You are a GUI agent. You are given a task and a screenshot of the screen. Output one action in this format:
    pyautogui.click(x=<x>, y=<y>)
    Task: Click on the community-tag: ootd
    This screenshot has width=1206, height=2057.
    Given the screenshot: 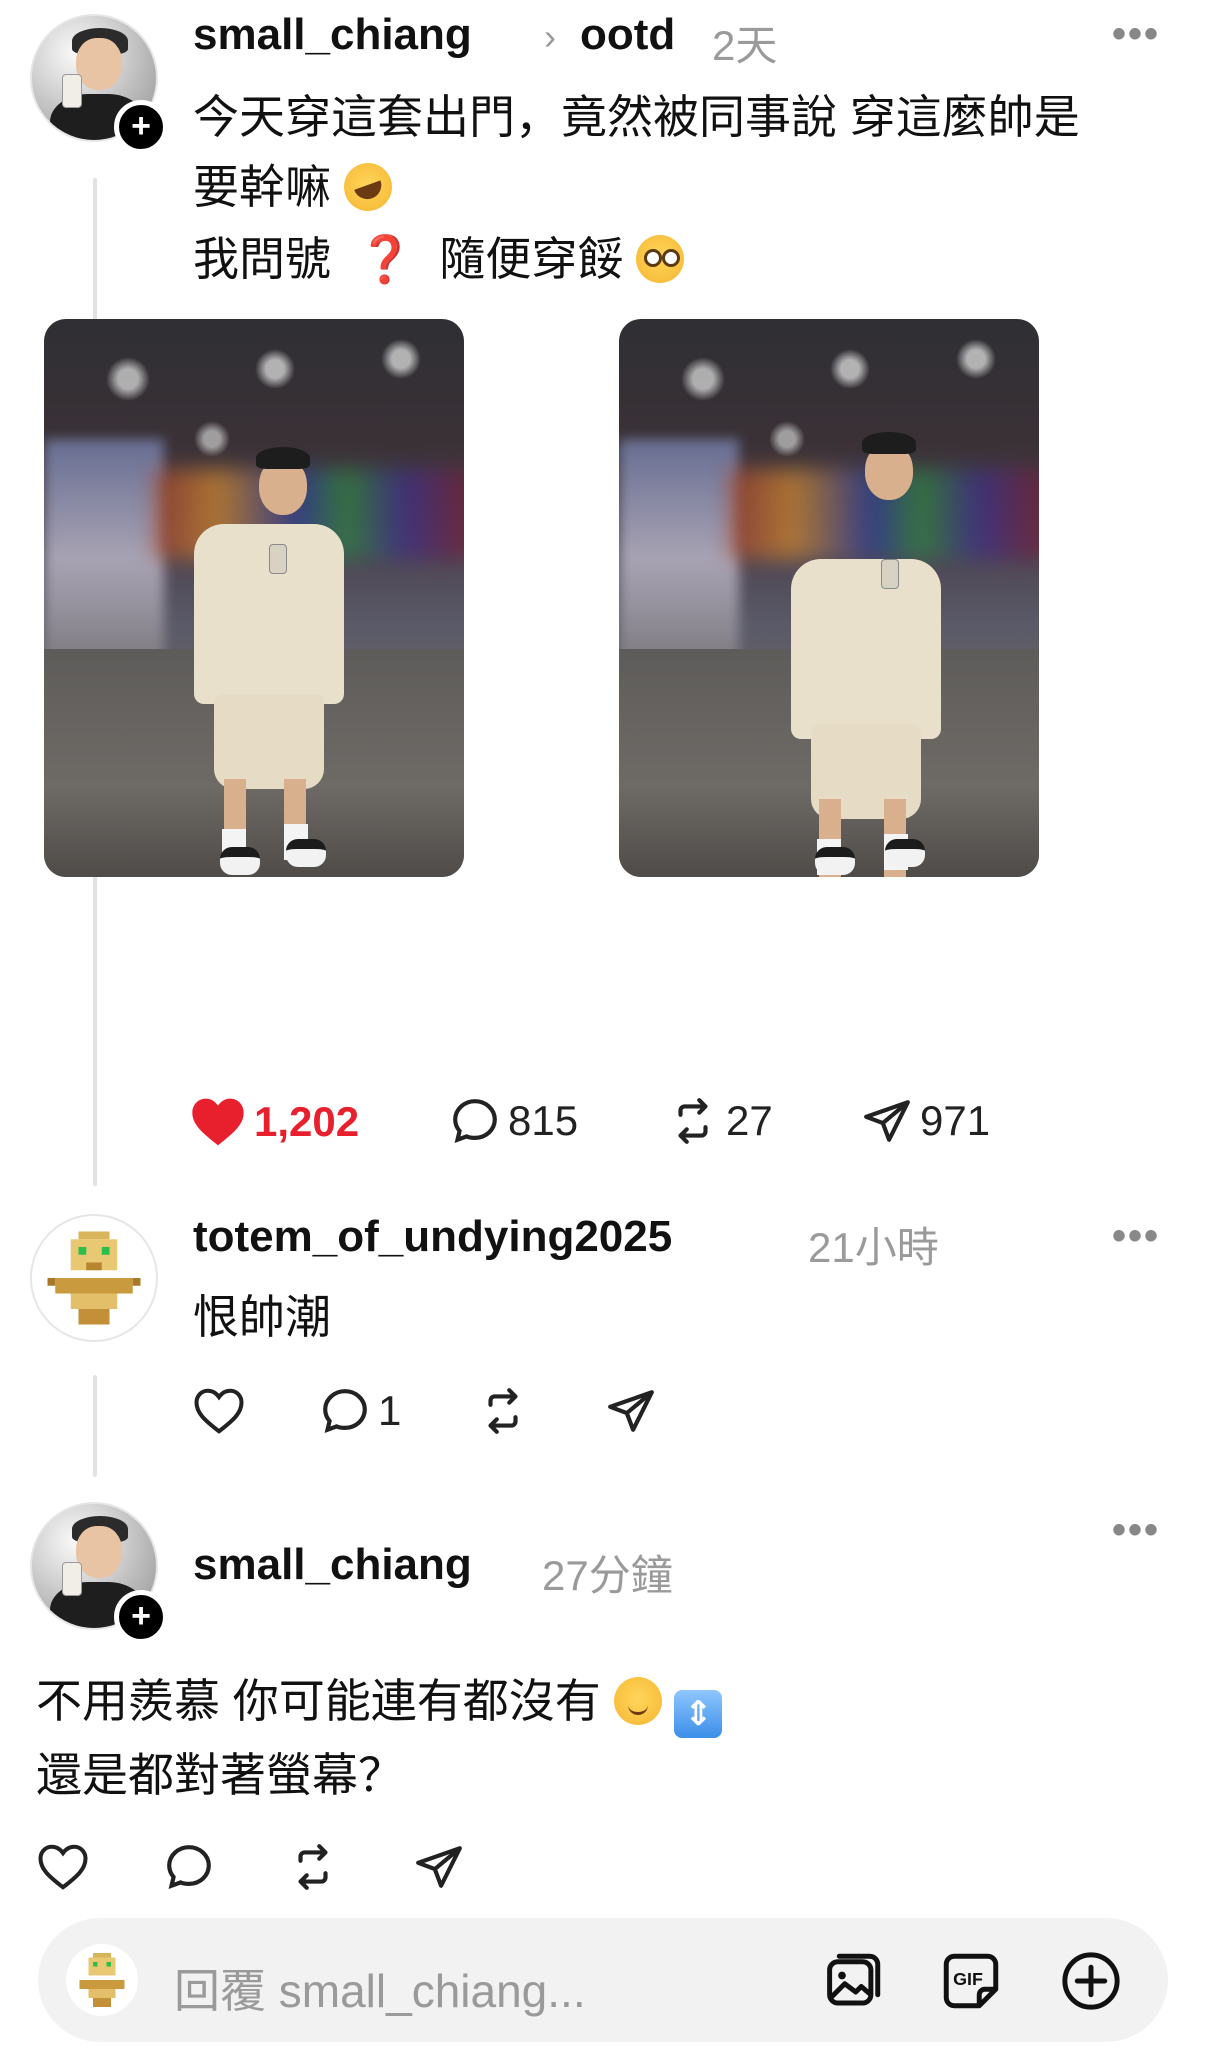 What is the action you would take?
    pyautogui.click(x=627, y=35)
    